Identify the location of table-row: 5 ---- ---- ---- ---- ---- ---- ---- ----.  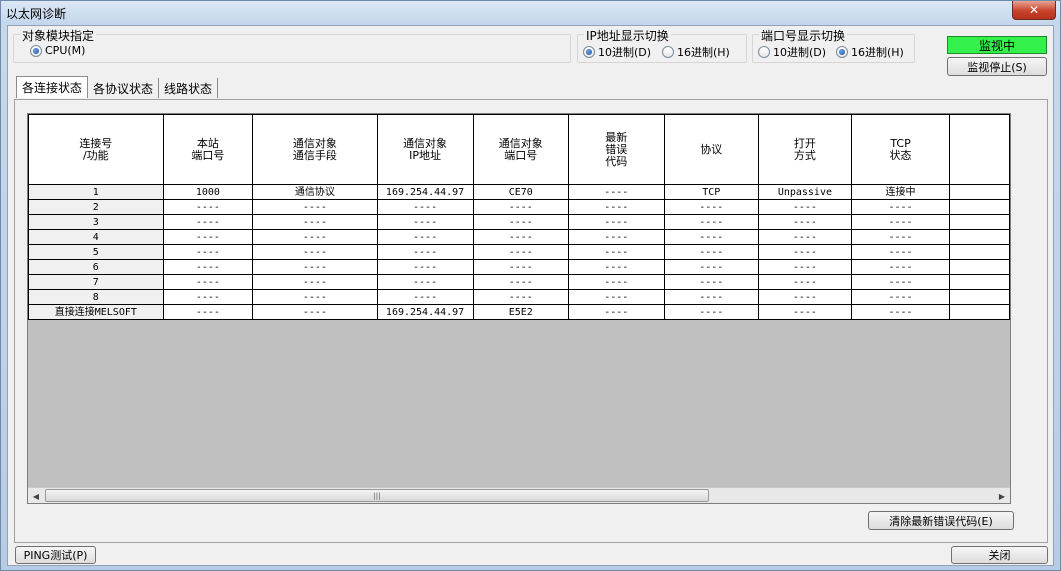
(519, 252).